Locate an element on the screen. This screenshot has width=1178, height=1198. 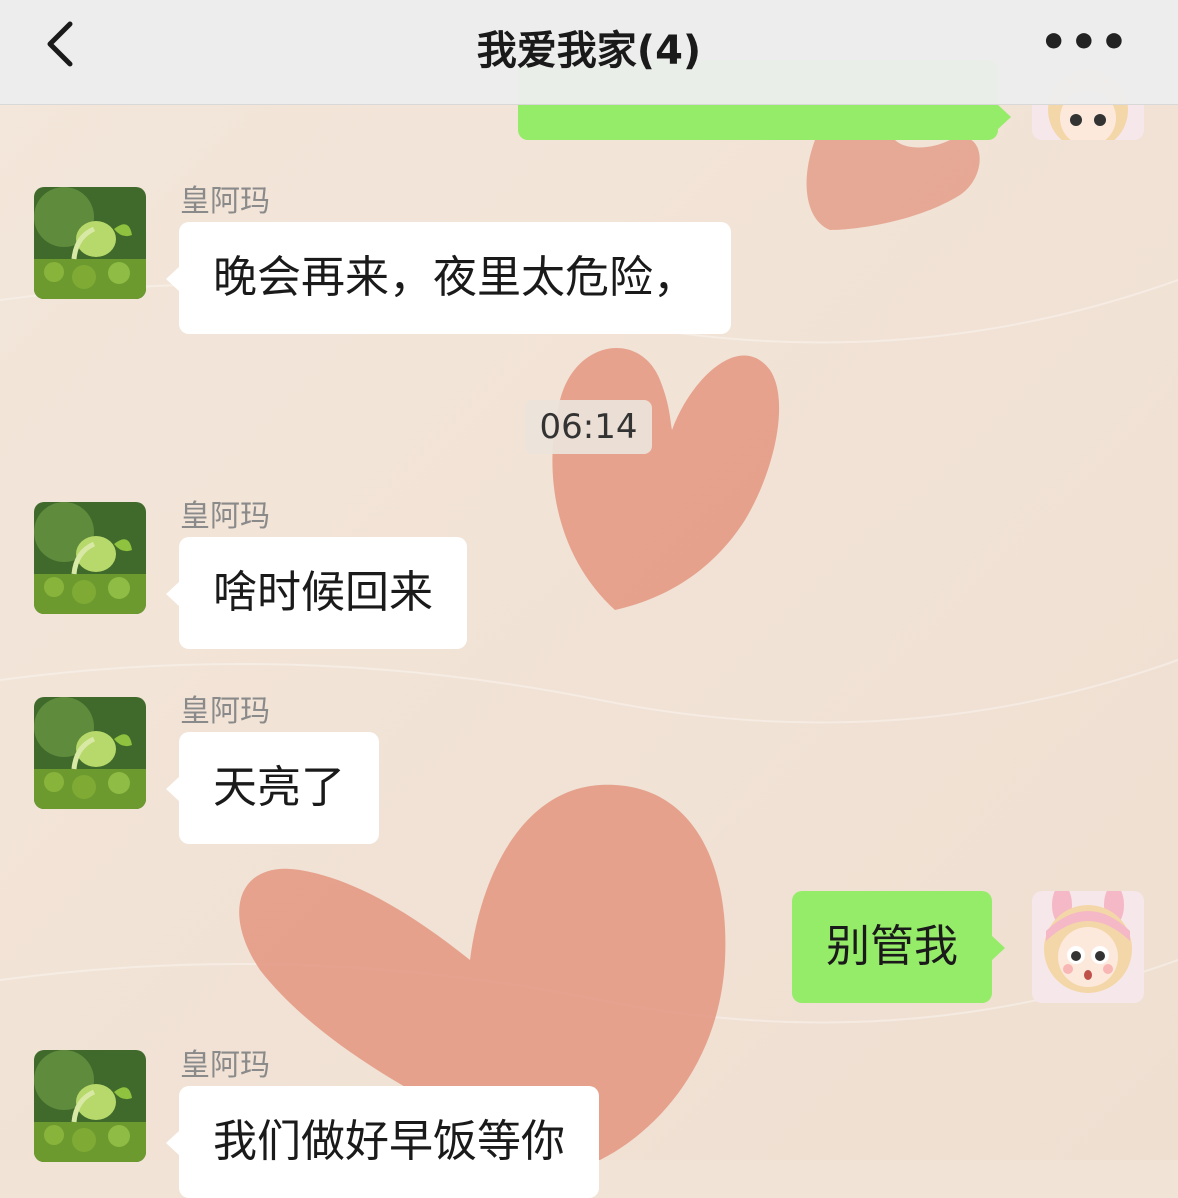
message-text: 天亮了 is located at coordinates (279, 787).